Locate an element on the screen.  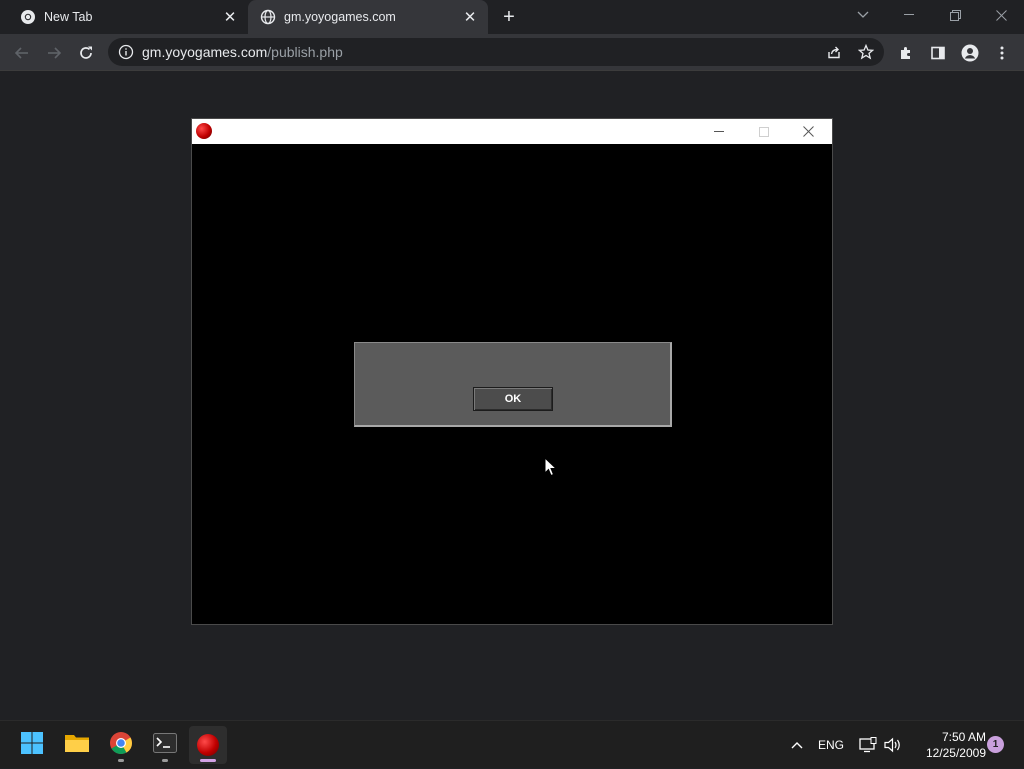
site-info-icon is located at coordinates (126, 52).